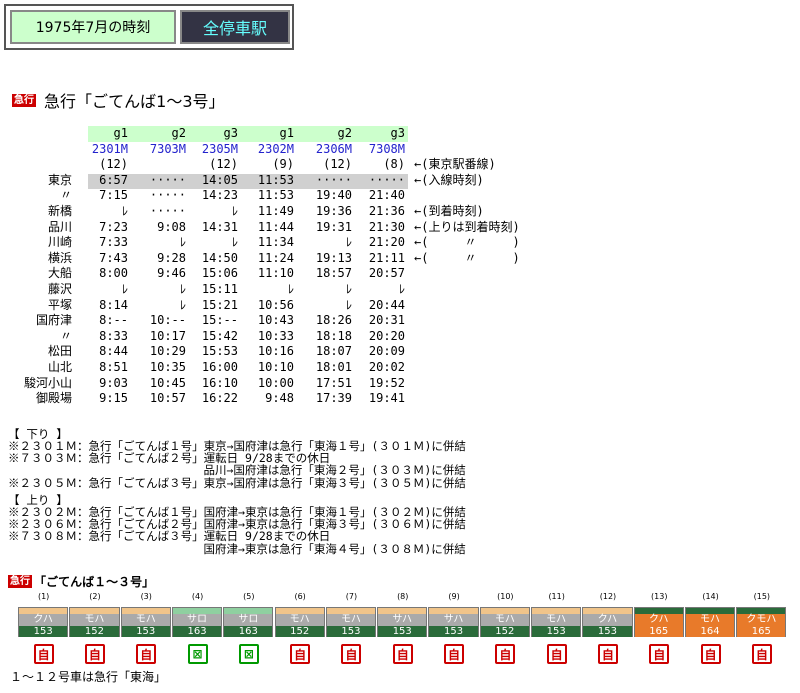 This screenshot has height=693, width=800. Describe the element at coordinates (333, 195) in the screenshot. I see `time-cell: 19:40` at that location.